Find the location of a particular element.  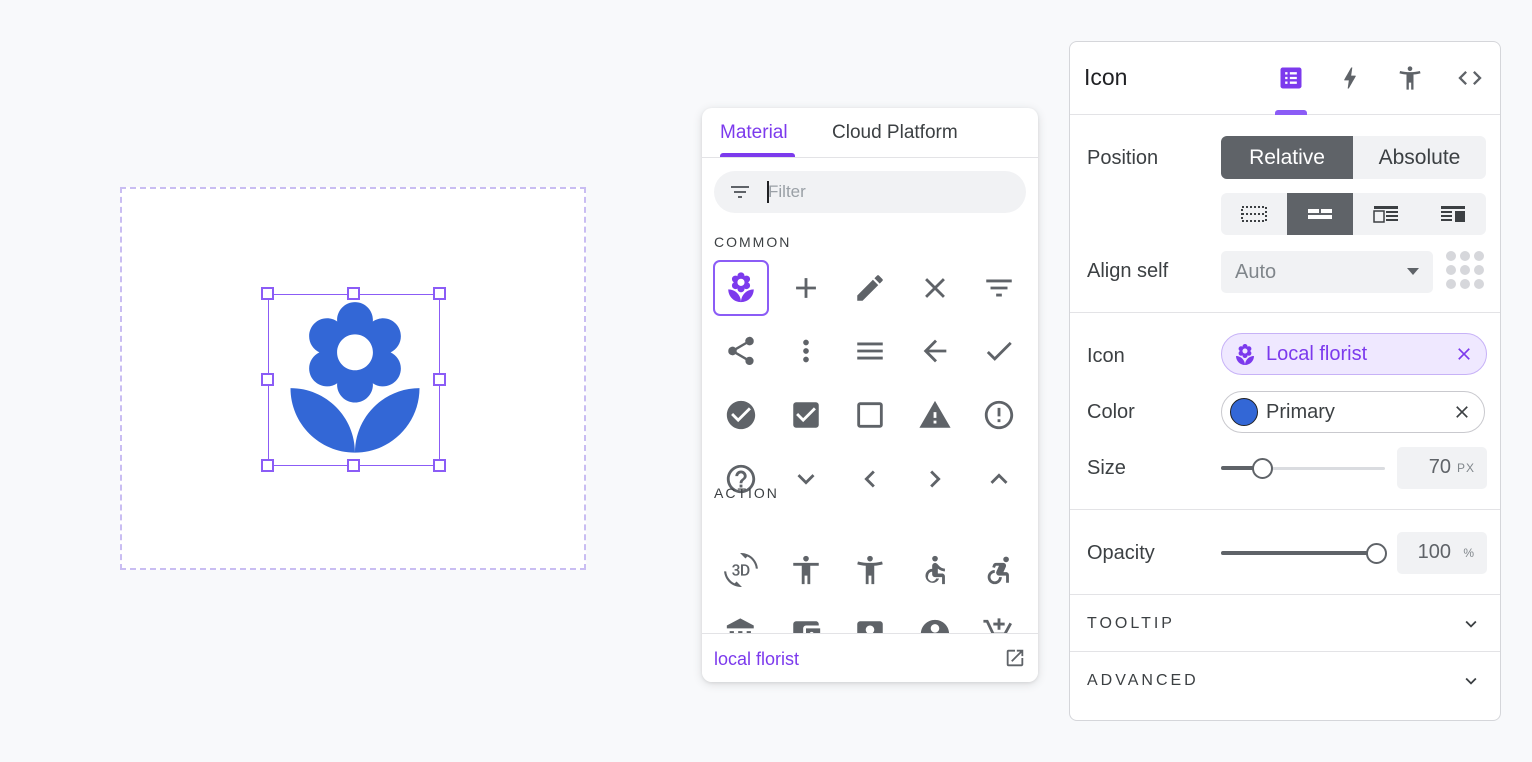

expand-less-icon is located at coordinates (999, 479).